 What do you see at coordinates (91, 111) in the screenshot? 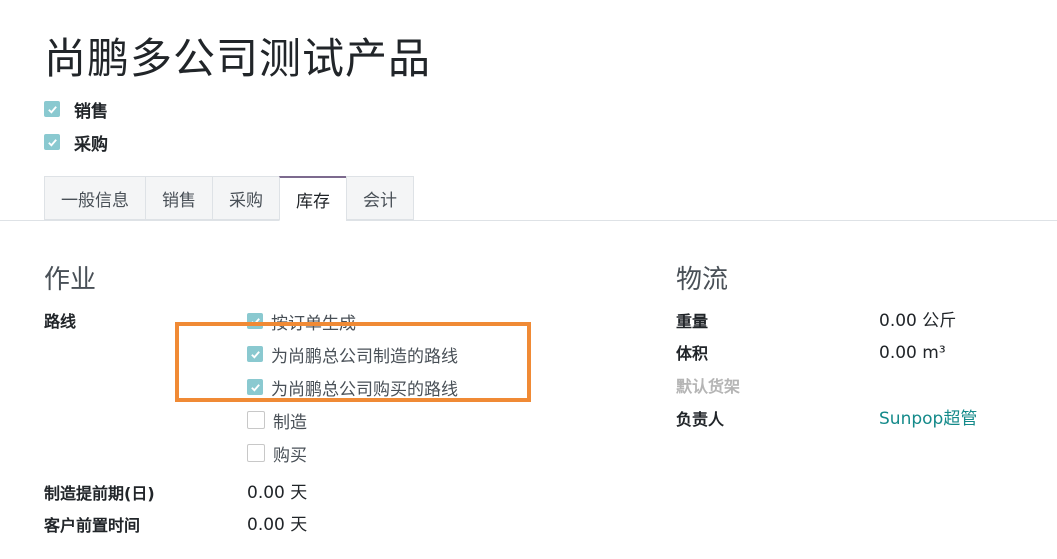
I see `can-be-sold-label: 销售` at bounding box center [91, 111].